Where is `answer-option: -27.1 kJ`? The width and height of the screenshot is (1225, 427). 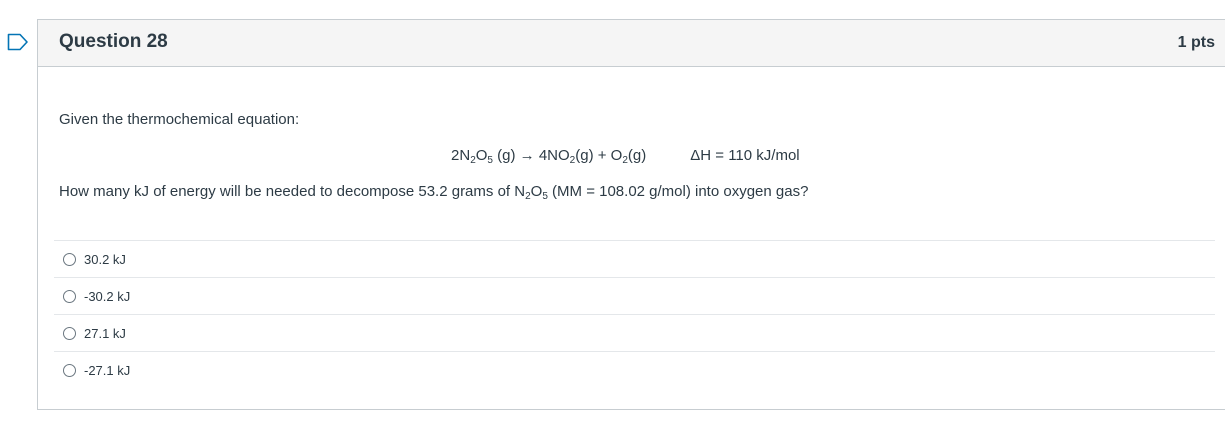
answer-option: -27.1 kJ is located at coordinates (634, 369).